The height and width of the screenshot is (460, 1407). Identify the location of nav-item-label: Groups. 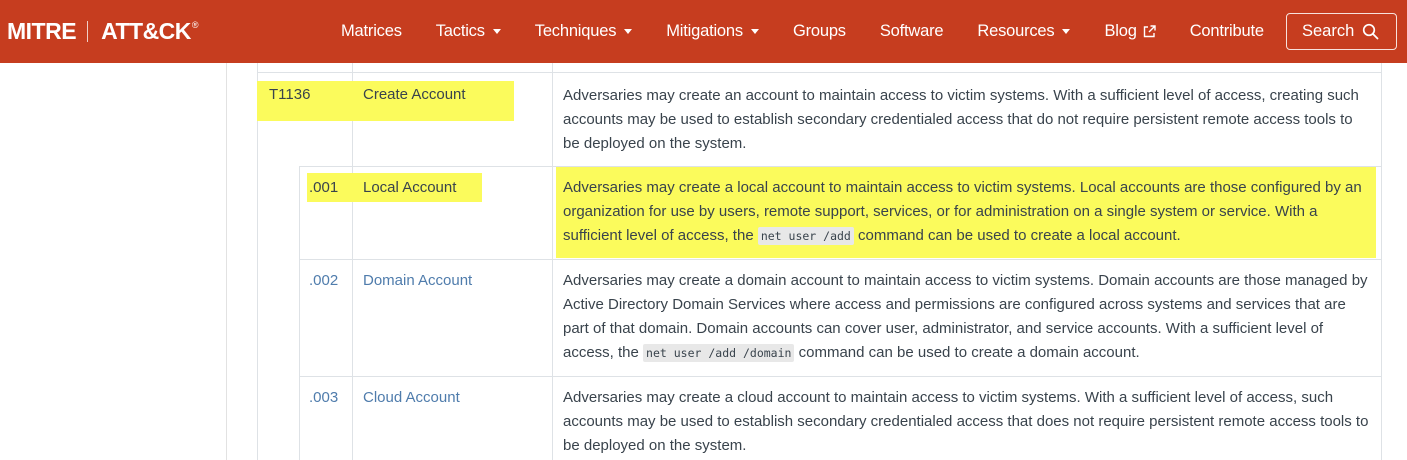
(819, 31).